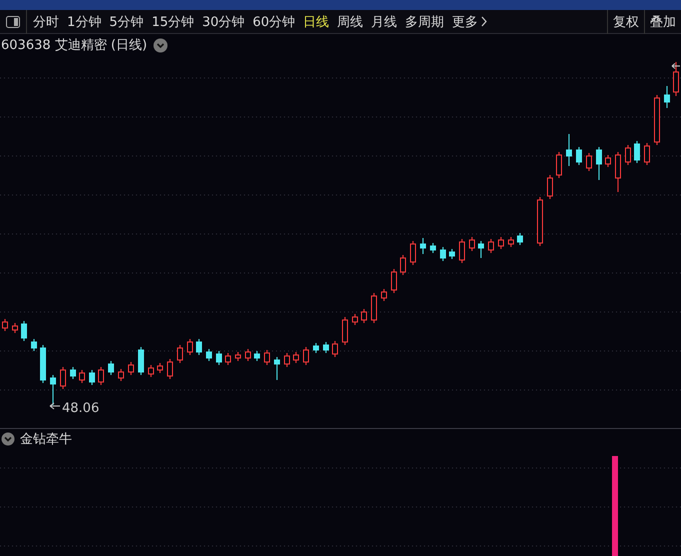 This screenshot has height=556, width=681. I want to click on chart-title: 603638 艾迪精密 (日线), so click(74, 45).